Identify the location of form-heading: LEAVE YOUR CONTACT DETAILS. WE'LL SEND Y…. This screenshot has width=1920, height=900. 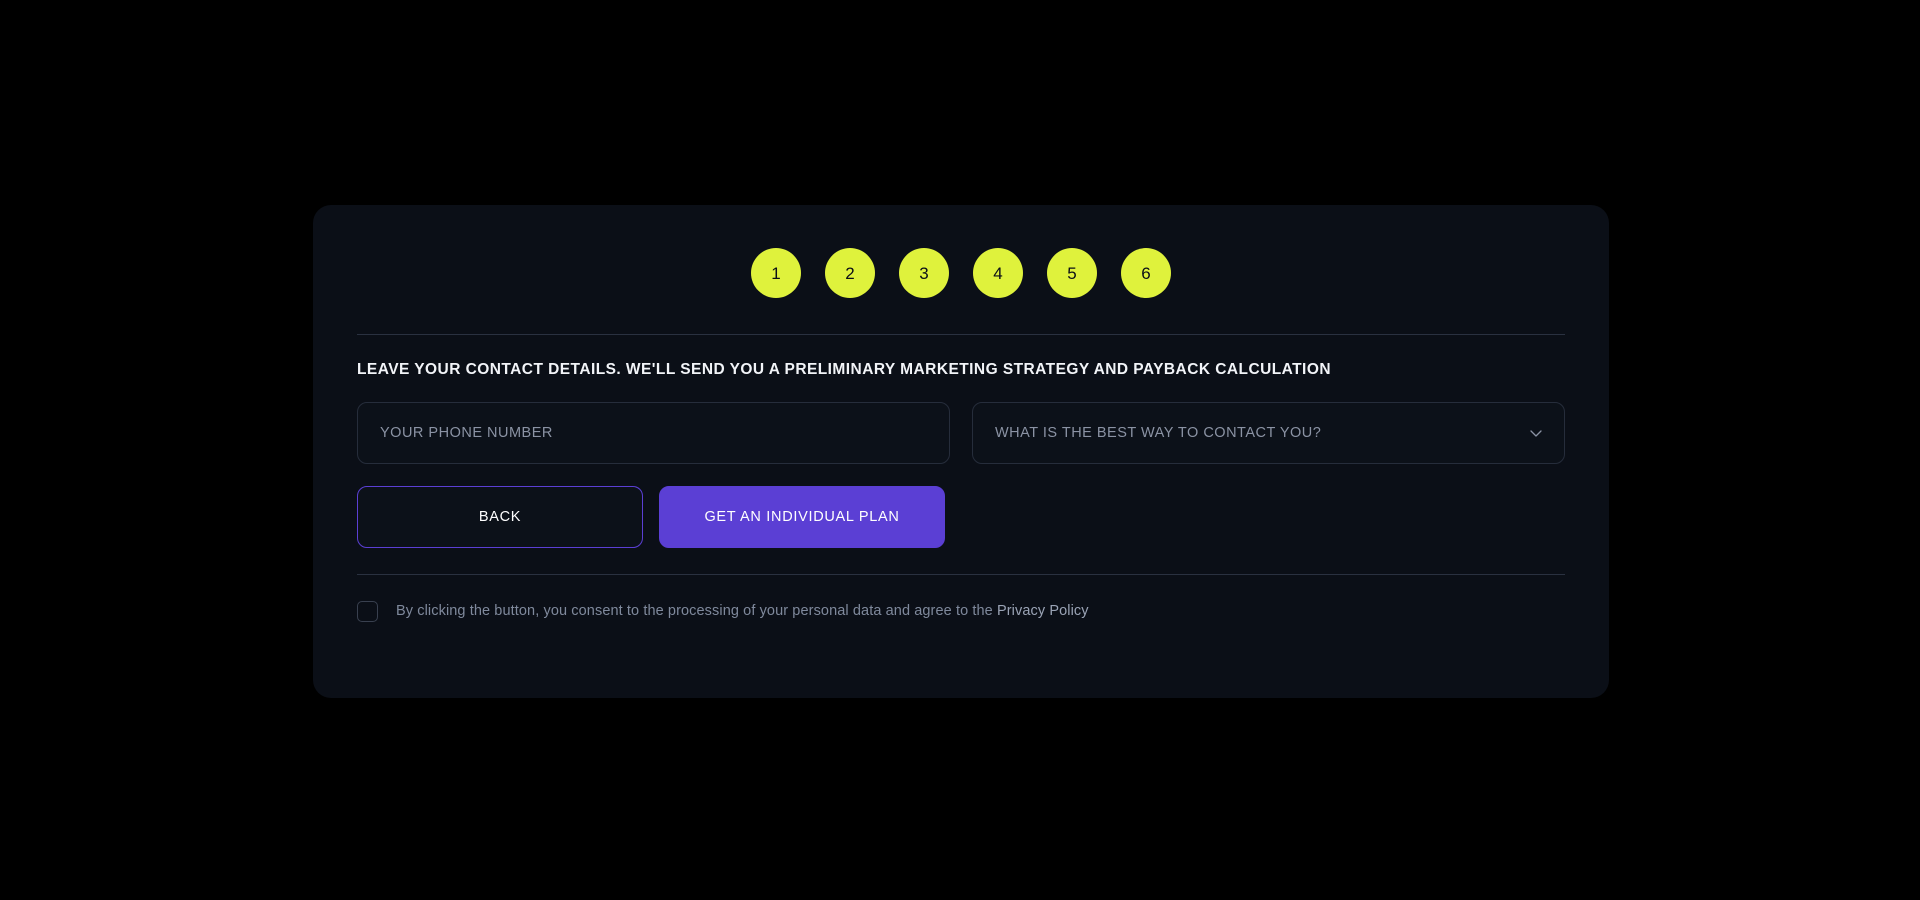
(844, 369).